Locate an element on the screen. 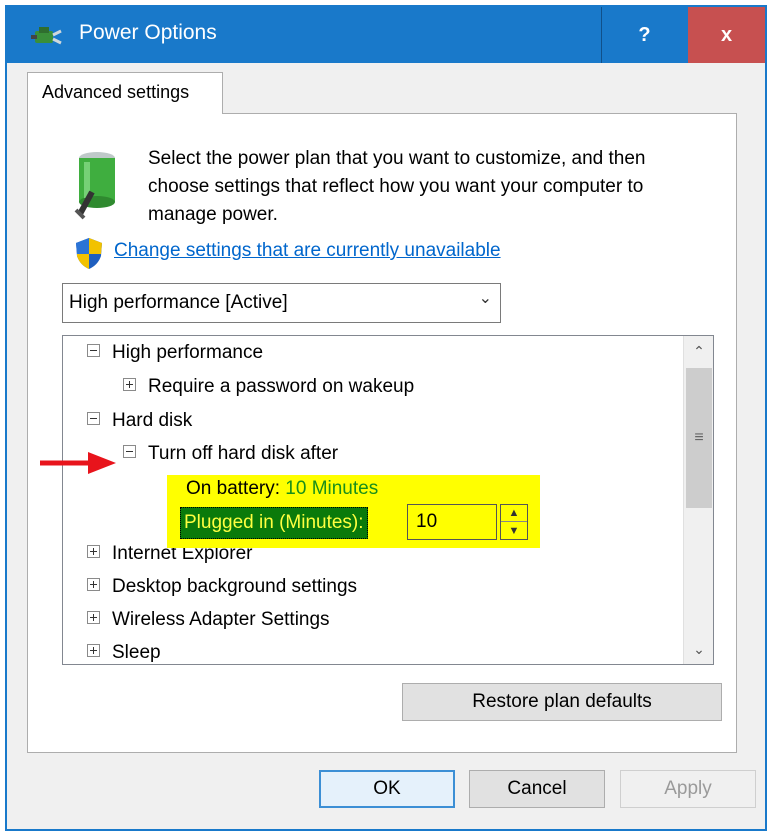  red-arrow-icon is located at coordinates (78, 463).